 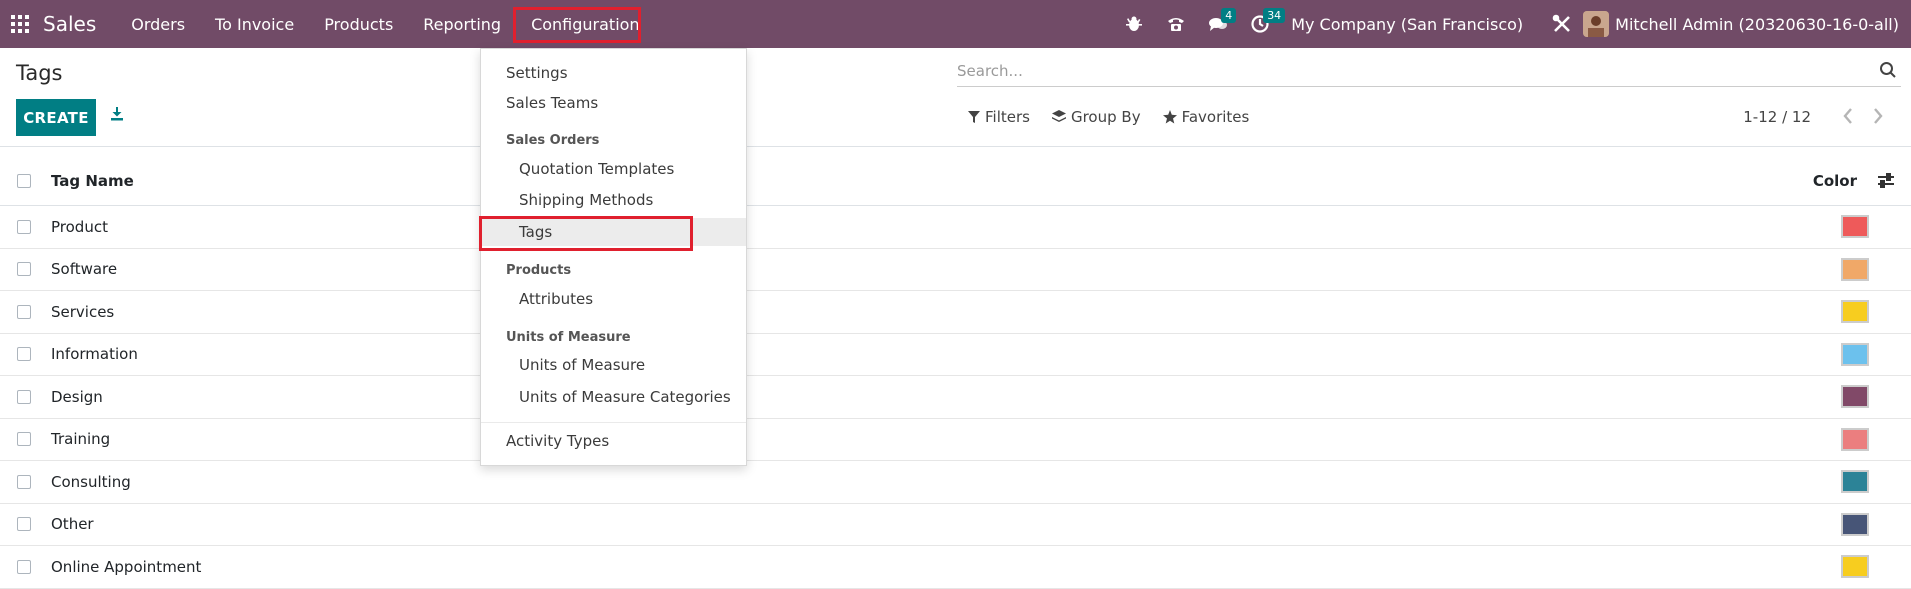 I want to click on page-title: Tags, so click(x=39, y=73).